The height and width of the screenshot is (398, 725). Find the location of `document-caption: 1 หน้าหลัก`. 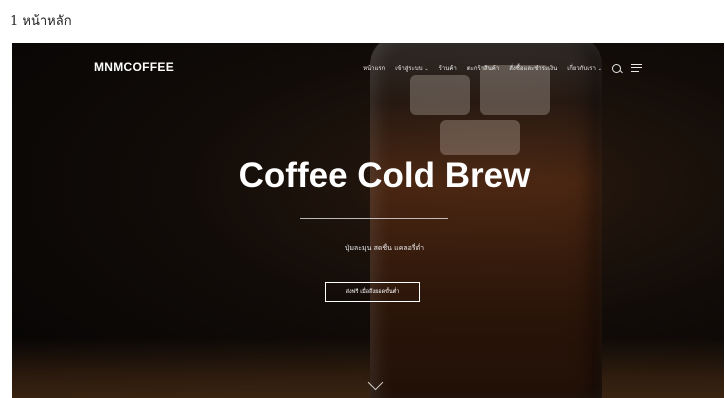

document-caption: 1 หน้าหลัก is located at coordinates (41, 21).